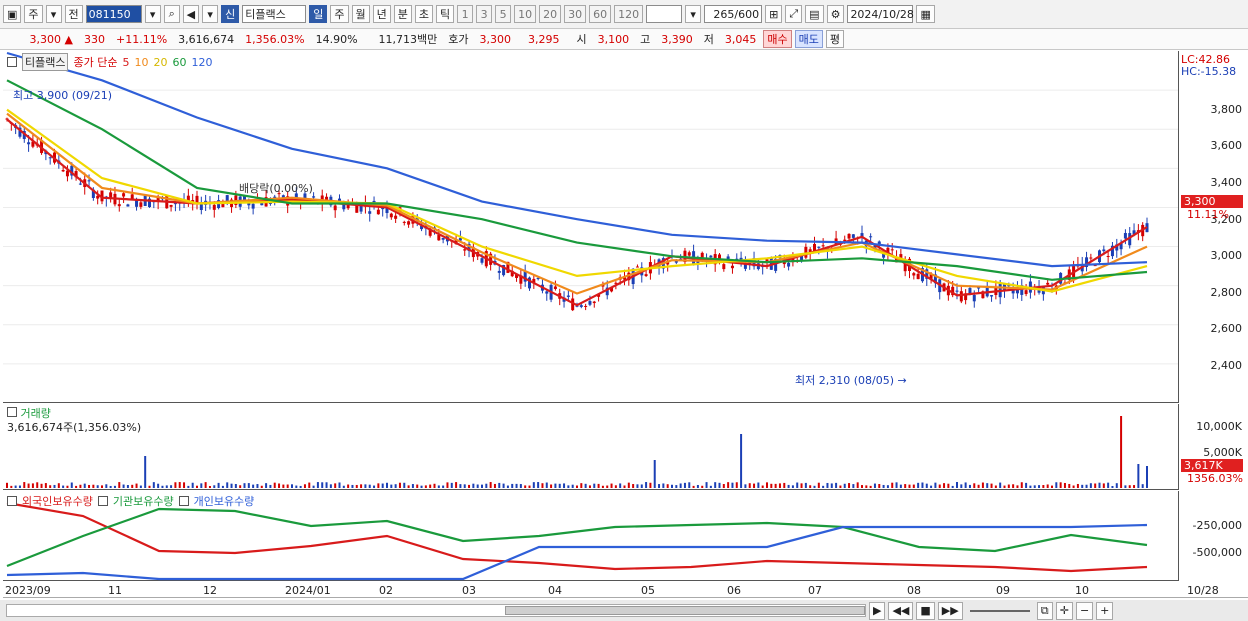 The width and height of the screenshot is (1248, 621). I want to click on volume-value-label: 3,616,674주(1,356.03%), so click(74, 427).